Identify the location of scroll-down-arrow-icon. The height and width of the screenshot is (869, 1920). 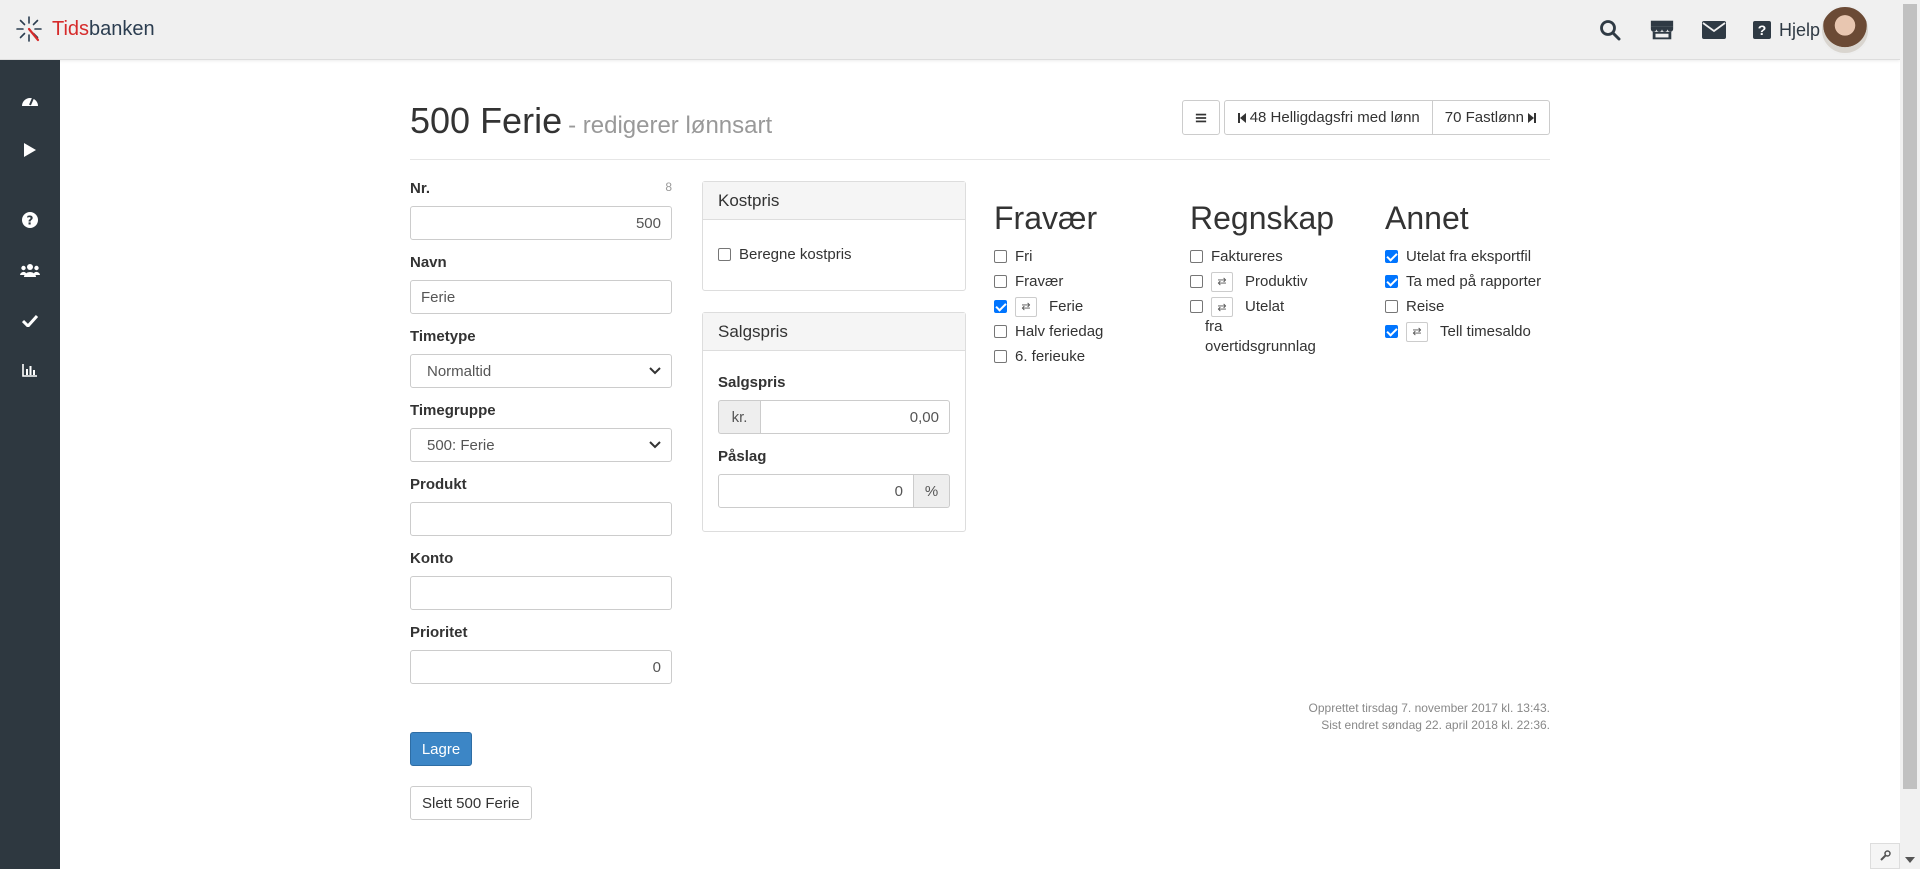
(1910, 860).